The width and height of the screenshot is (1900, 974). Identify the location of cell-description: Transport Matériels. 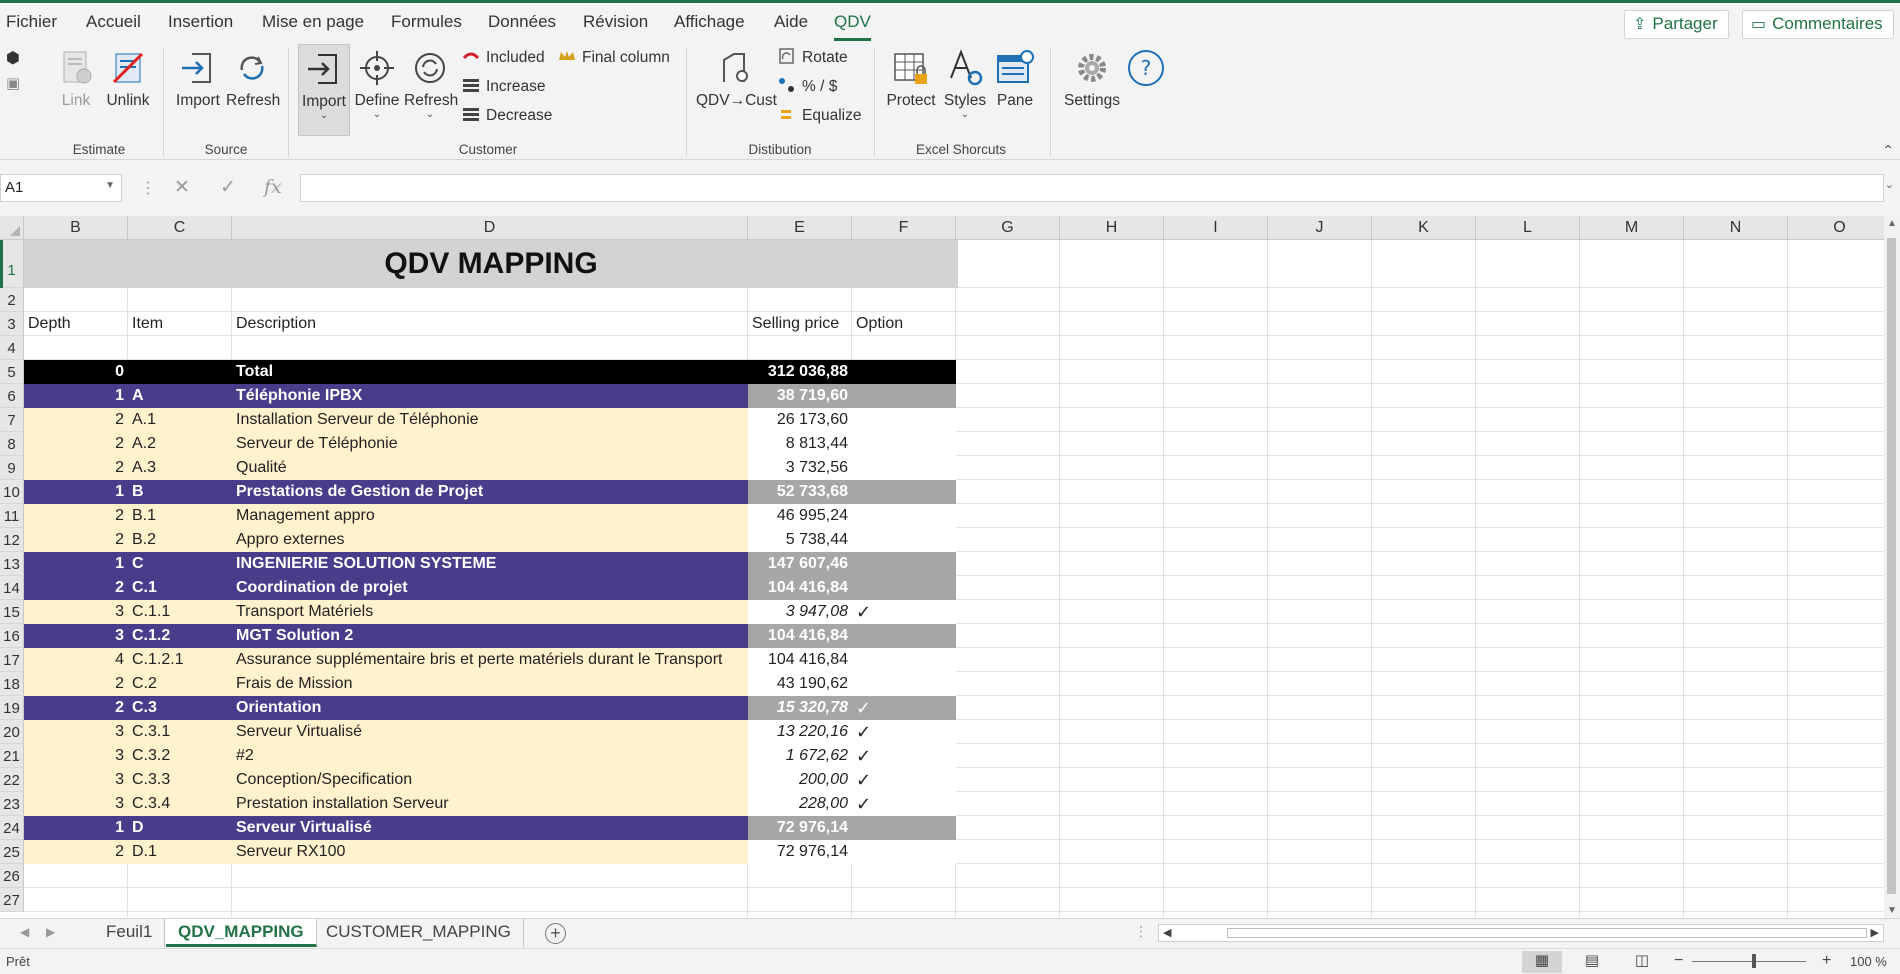
(490, 612).